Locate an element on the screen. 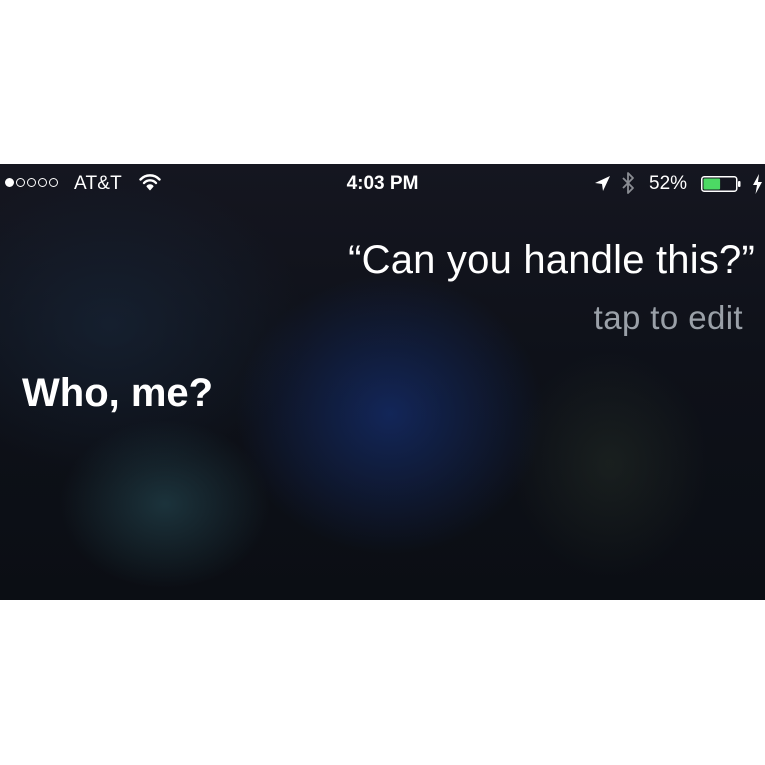 This screenshot has height=765, width=765. user-query-text: “Can you handle this?” is located at coordinates (551, 260).